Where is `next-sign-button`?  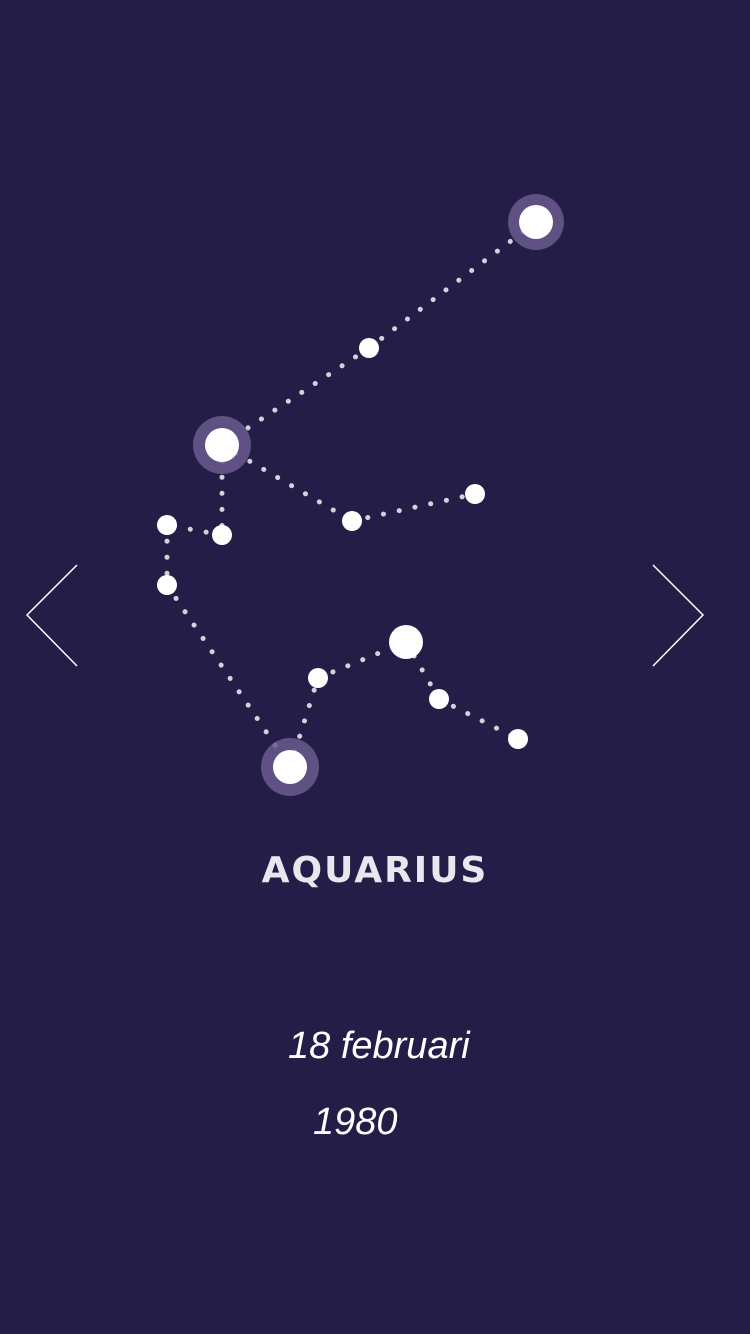
next-sign-button is located at coordinates (678, 615).